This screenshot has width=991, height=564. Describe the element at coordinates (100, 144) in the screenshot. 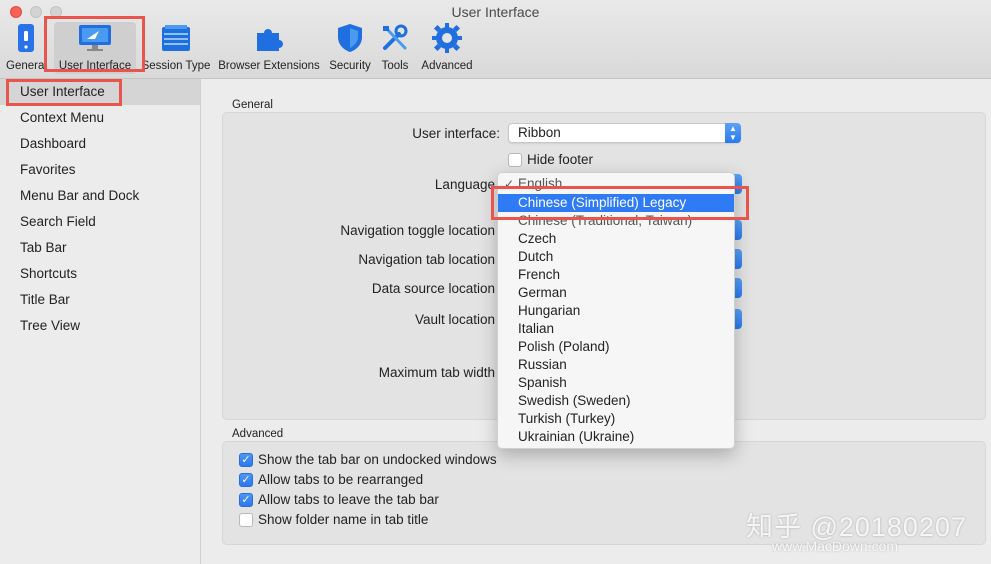

I see `sidebar-item-dashboard: Dashboard` at that location.